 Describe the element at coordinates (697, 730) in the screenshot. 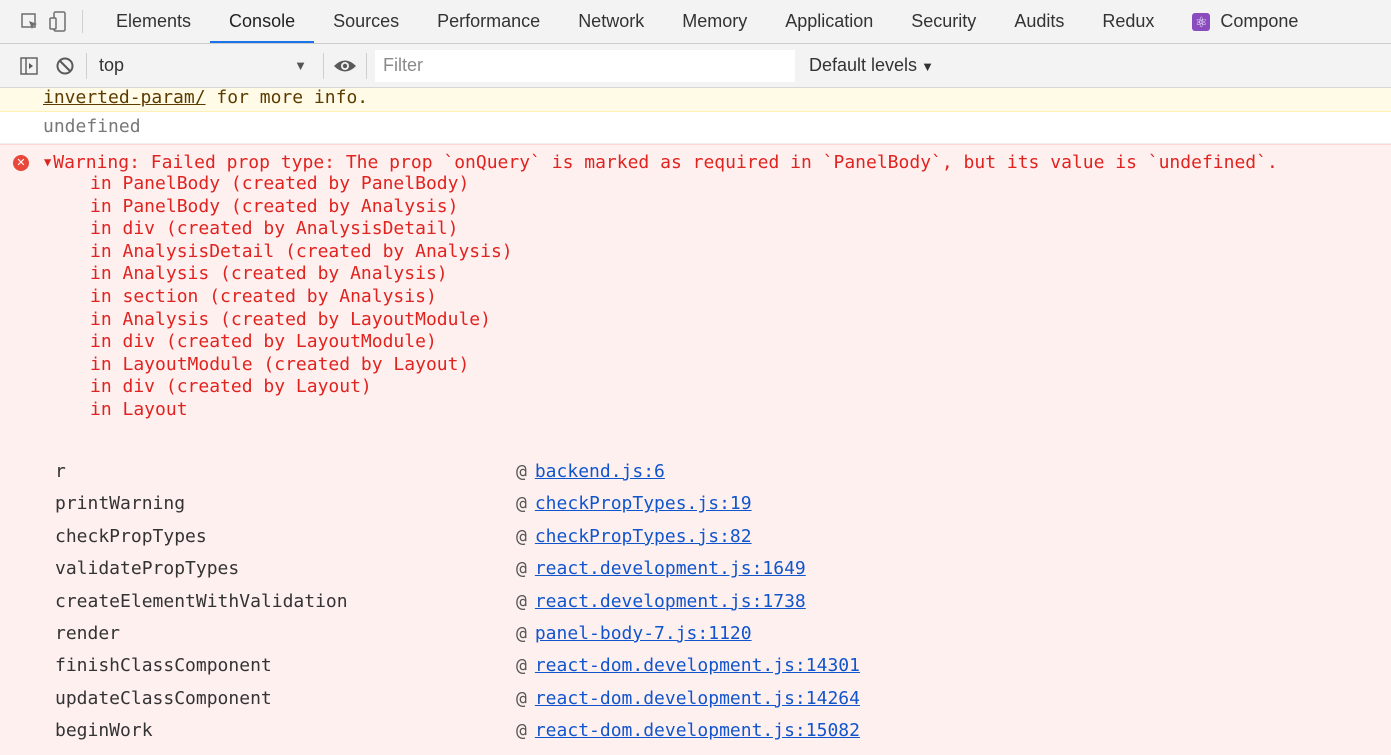

I see `frame-source-link: react-dom.development.js:15082` at that location.